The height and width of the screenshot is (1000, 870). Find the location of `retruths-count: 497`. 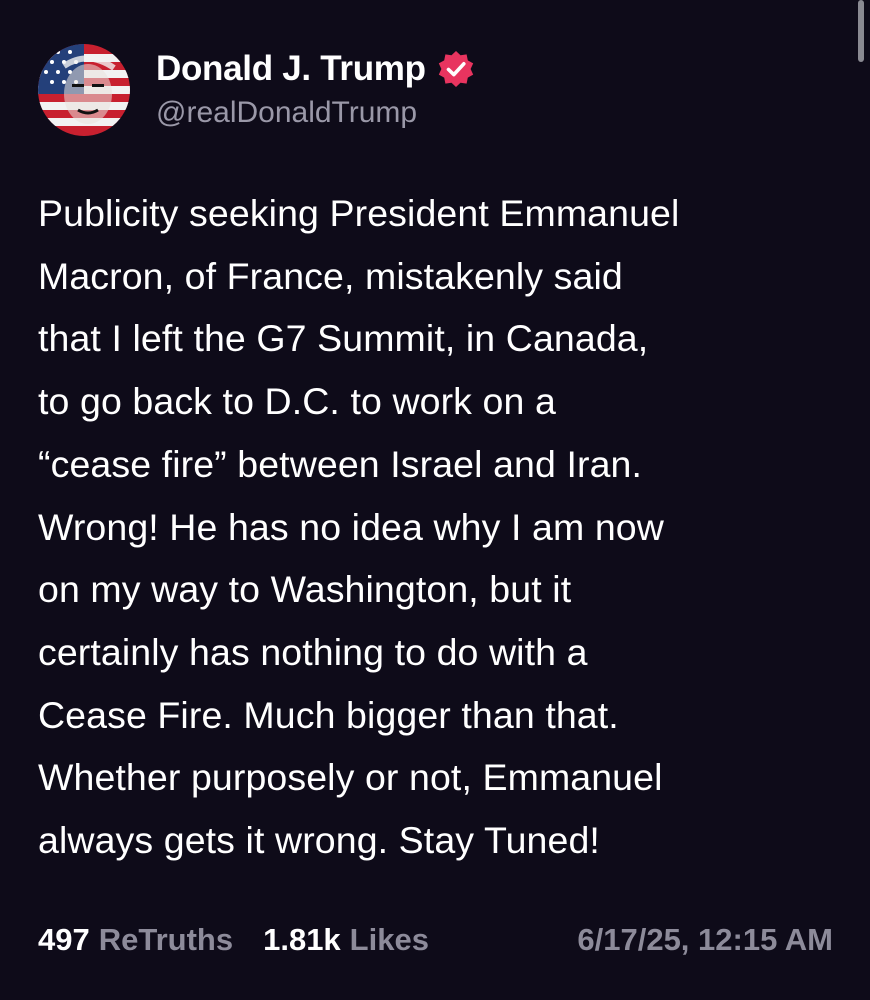

retruths-count: 497 is located at coordinates (64, 939).